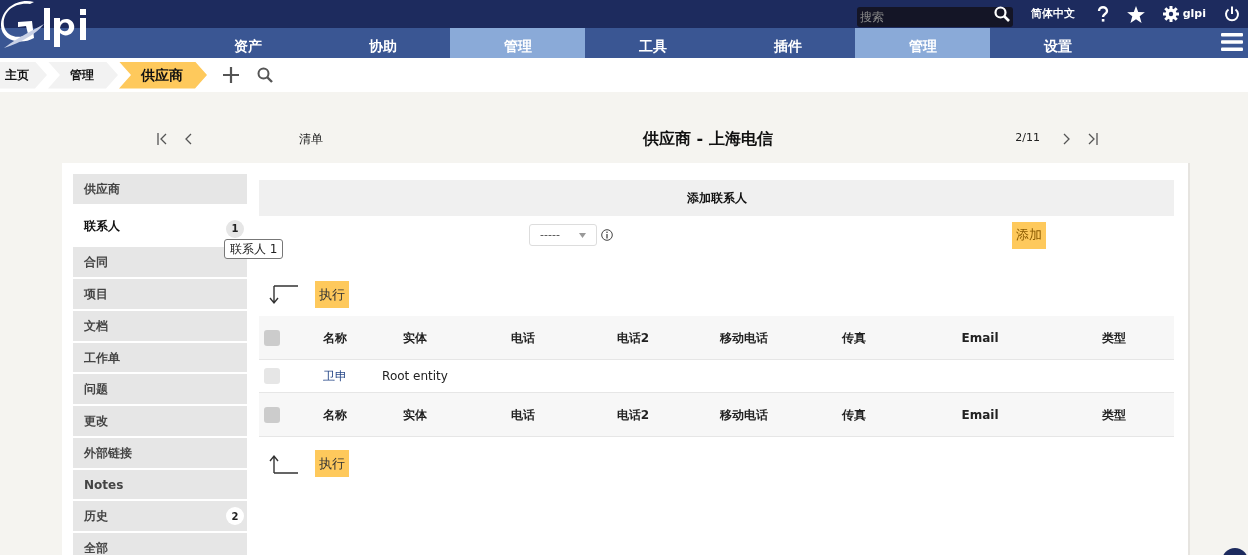 Image resolution: width=1248 pixels, height=555 pixels. Describe the element at coordinates (254, 249) in the screenshot. I see `tooltip: 联系人 1` at that location.